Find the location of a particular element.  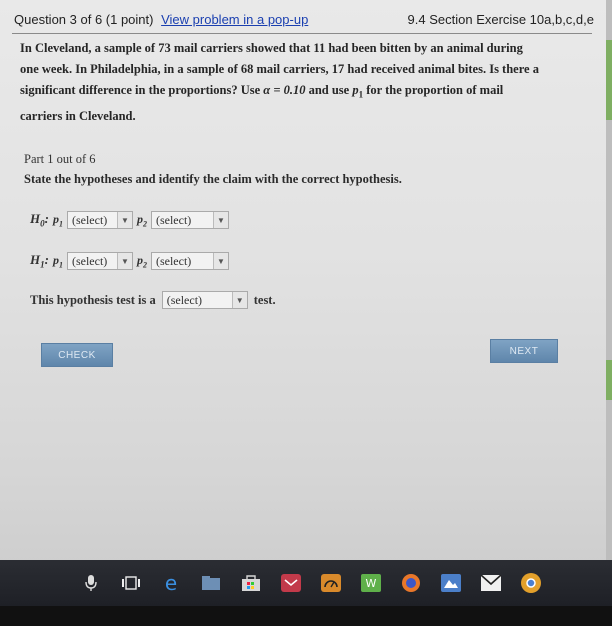

word-icon: W is located at coordinates (371, 583).